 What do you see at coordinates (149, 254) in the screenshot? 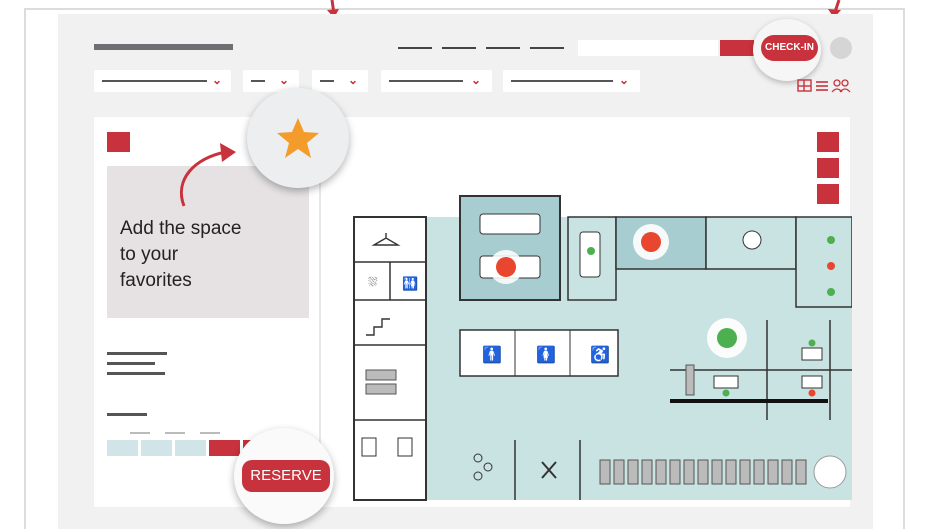
I see `callout-line: to your` at bounding box center [149, 254].